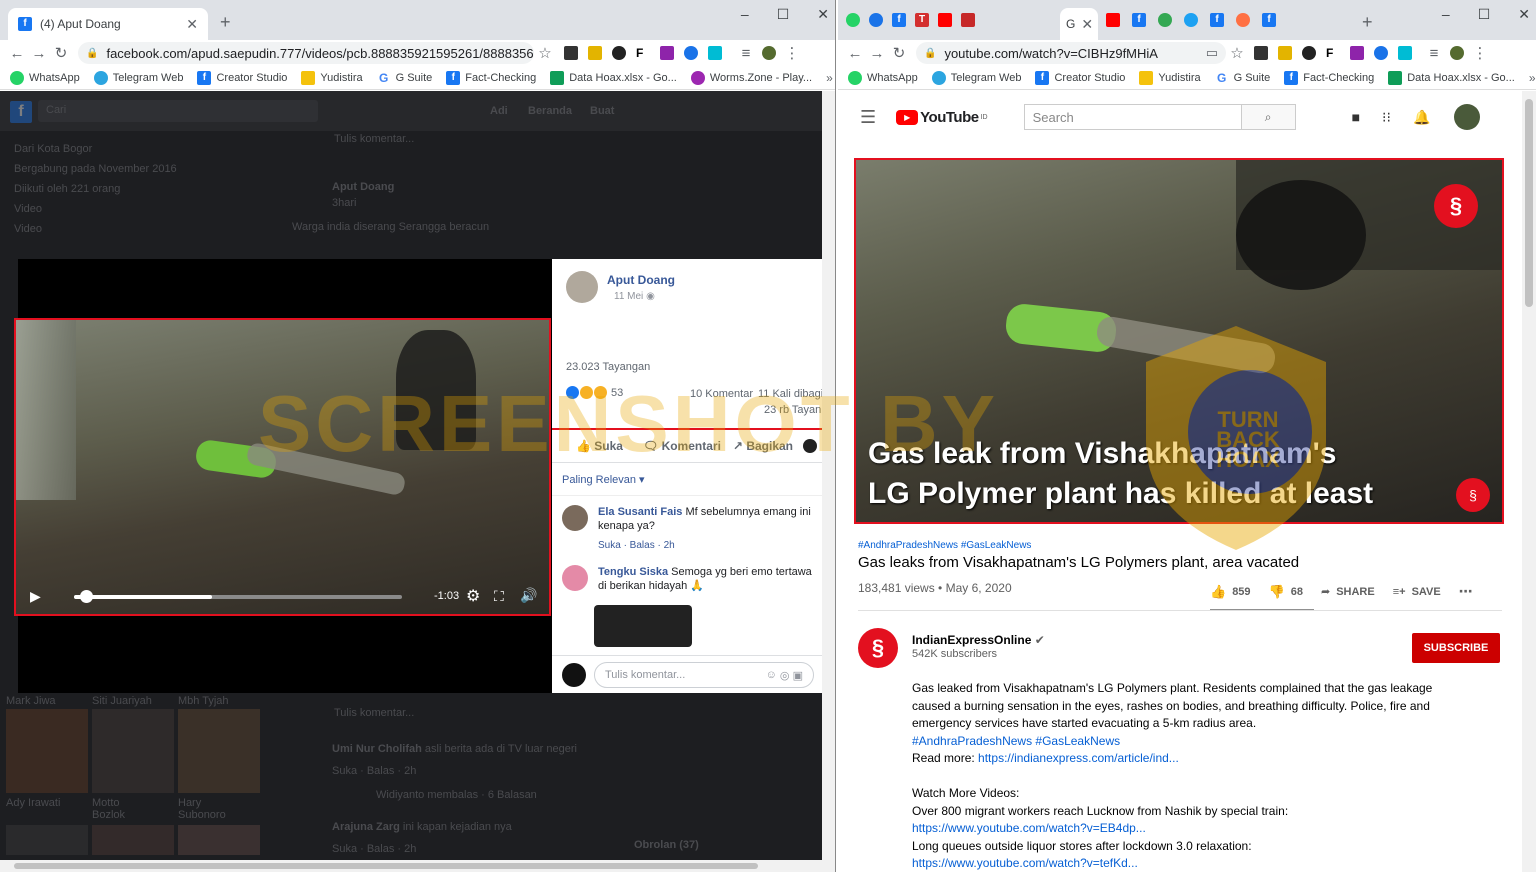  I want to click on share-button: ➦ SHARE, so click(1348, 591).